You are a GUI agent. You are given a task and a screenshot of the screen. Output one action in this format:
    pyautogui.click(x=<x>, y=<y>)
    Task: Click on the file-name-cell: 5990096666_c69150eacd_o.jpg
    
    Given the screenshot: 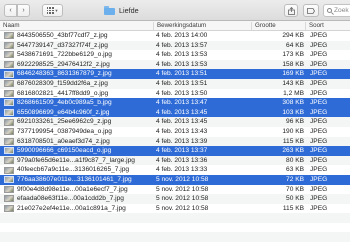 What is the action you would take?
    pyautogui.click(x=75, y=151)
    